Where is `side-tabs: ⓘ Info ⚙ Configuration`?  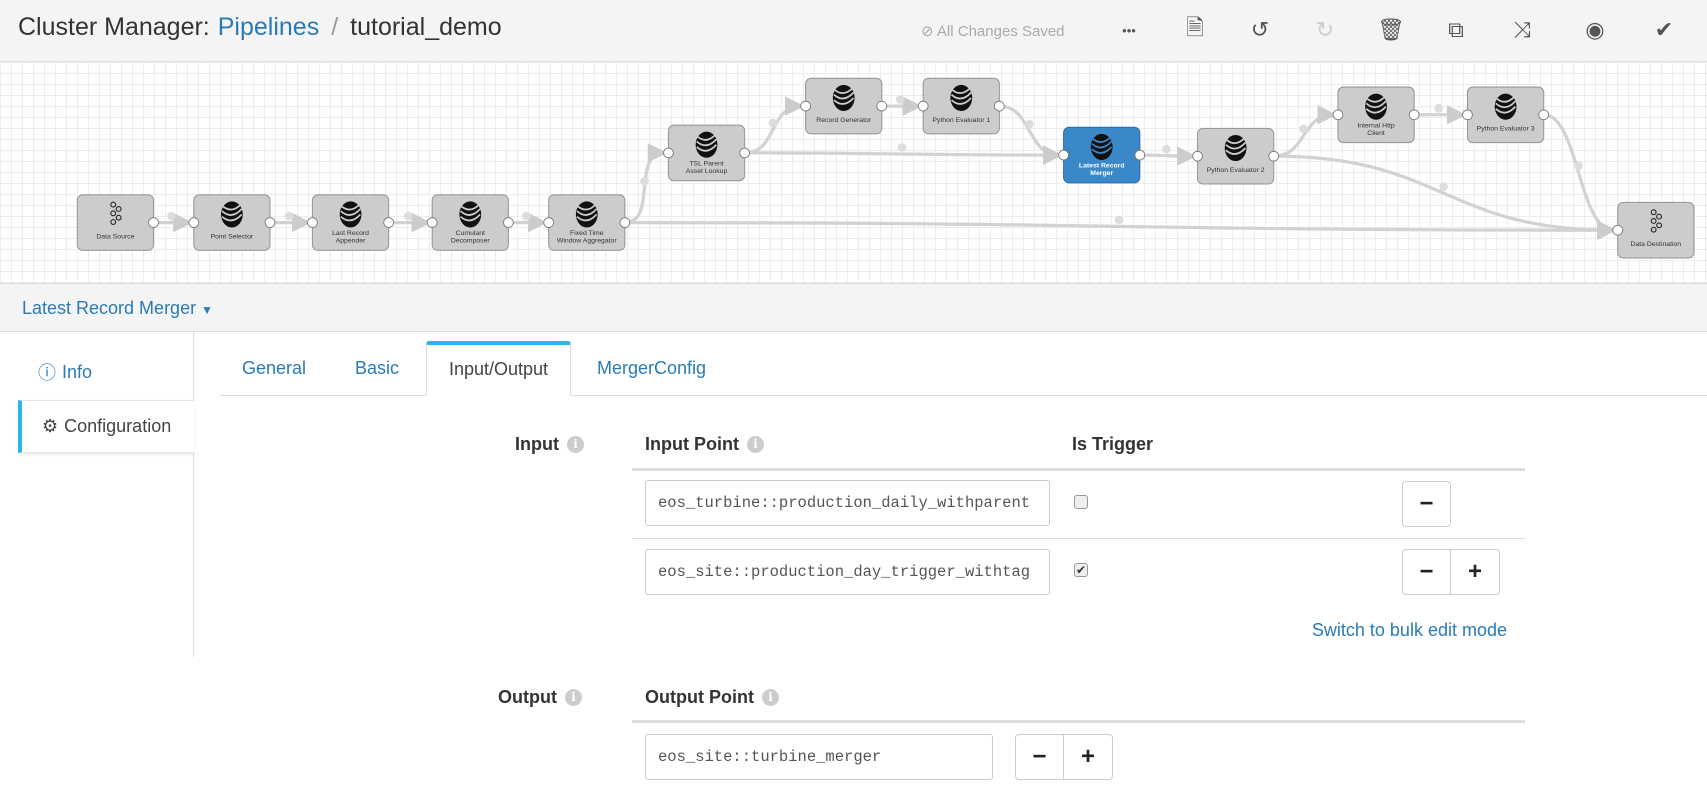
side-tabs: ⓘ Info ⚙ Configuration is located at coordinates (97, 494).